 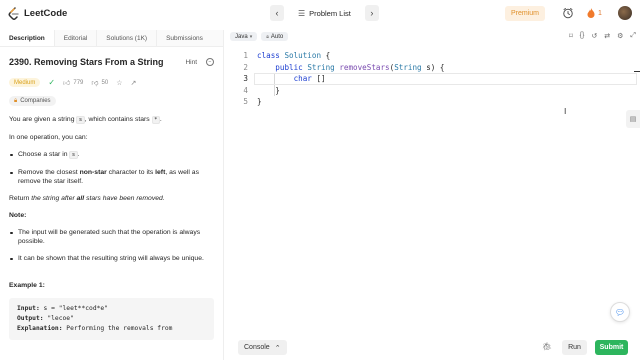 I want to click on companies-tag: 🔒︎ Companies, so click(x=32, y=101).